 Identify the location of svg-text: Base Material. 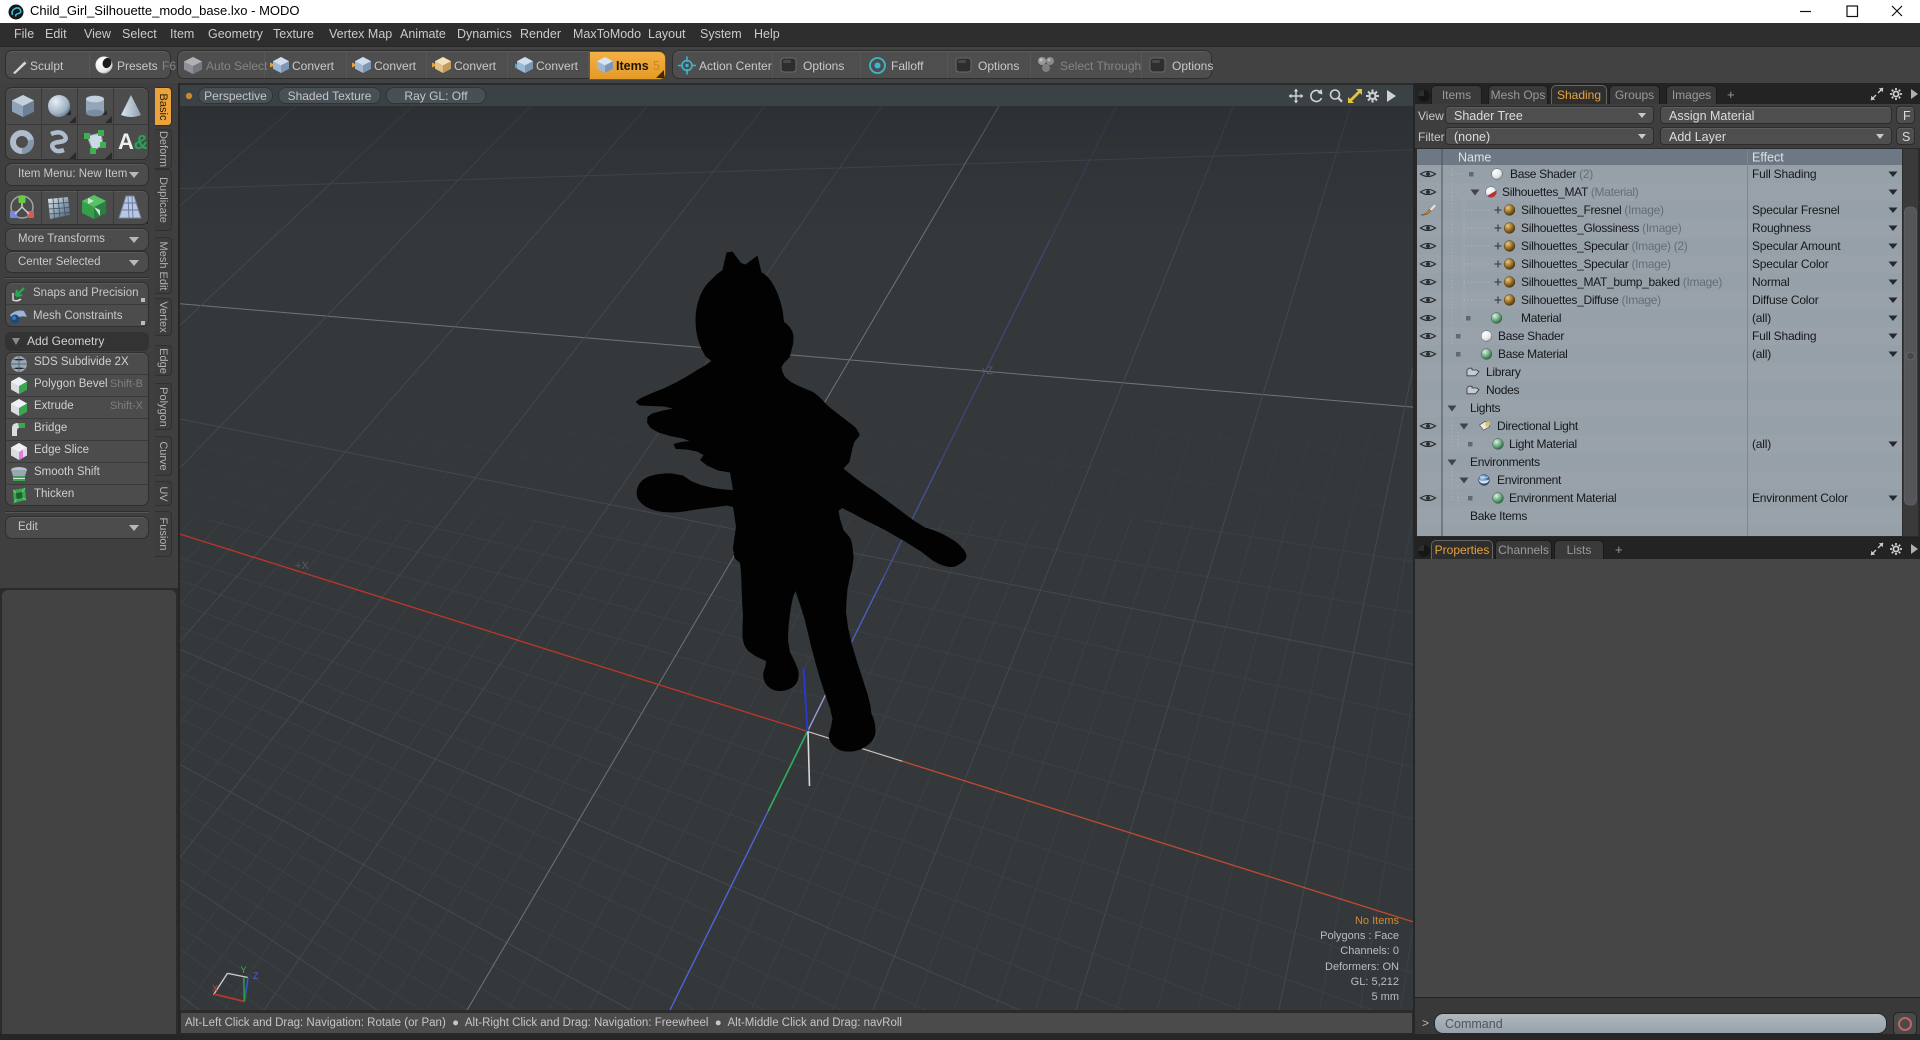
(1532, 354).